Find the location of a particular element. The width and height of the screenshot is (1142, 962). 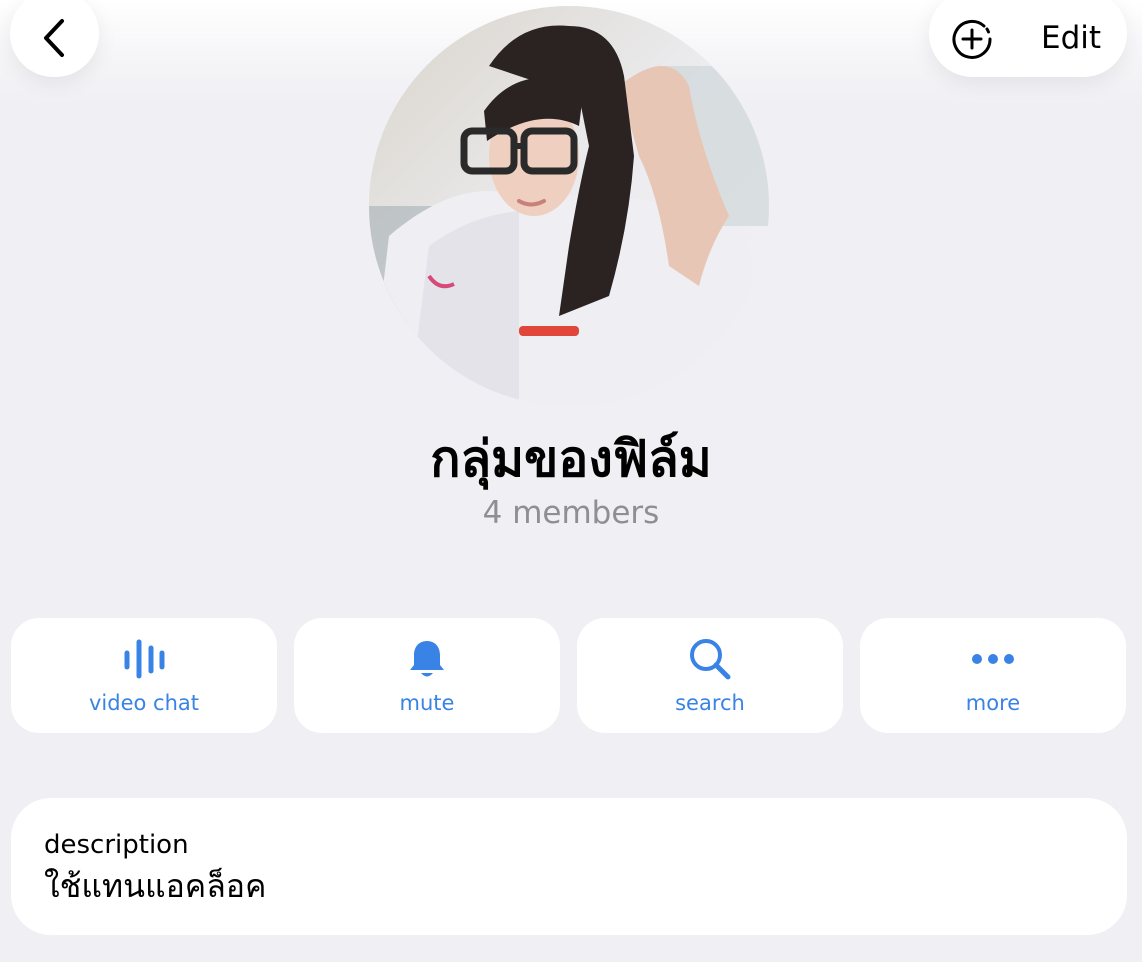

member-count: 4 members is located at coordinates (571, 513).